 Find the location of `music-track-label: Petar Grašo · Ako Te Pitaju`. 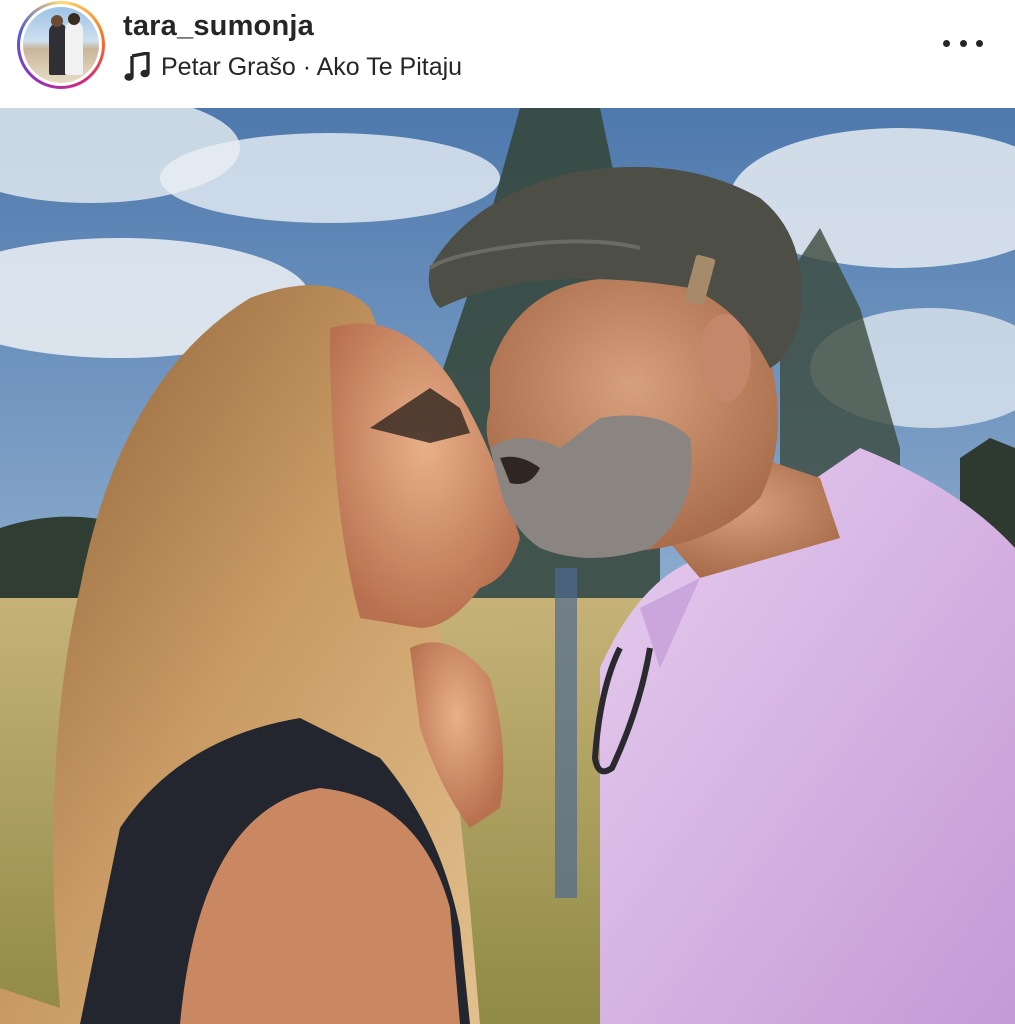

music-track-label: Petar Grašo · Ako Te Pitaju is located at coordinates (312, 66).